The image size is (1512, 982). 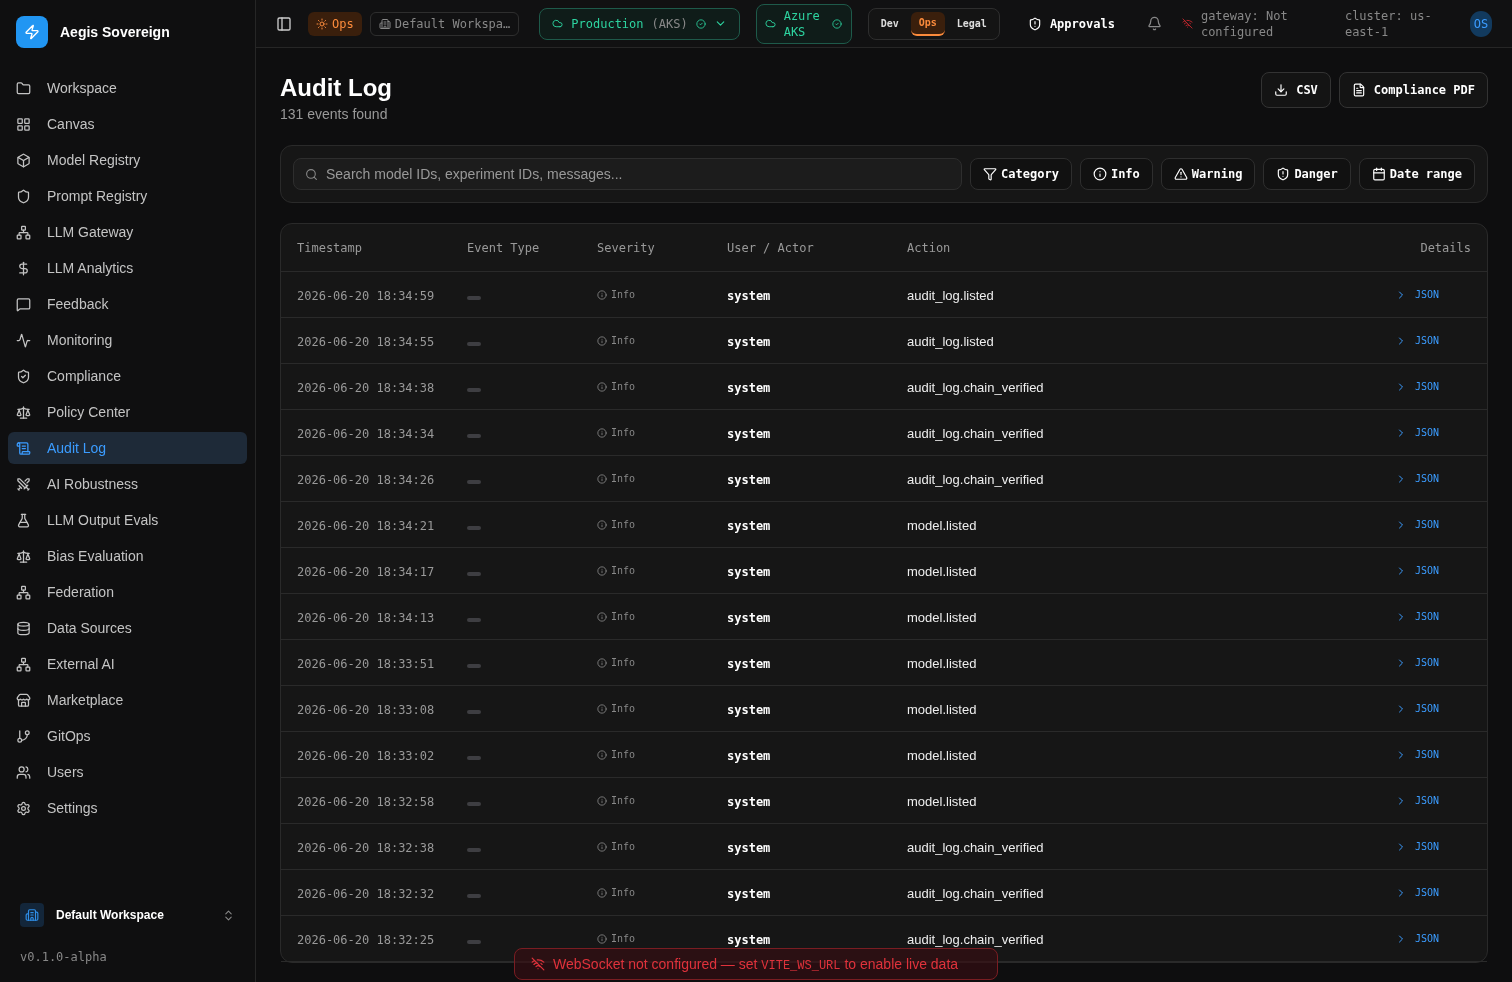 I want to click on scroll-icon, so click(x=23, y=448).